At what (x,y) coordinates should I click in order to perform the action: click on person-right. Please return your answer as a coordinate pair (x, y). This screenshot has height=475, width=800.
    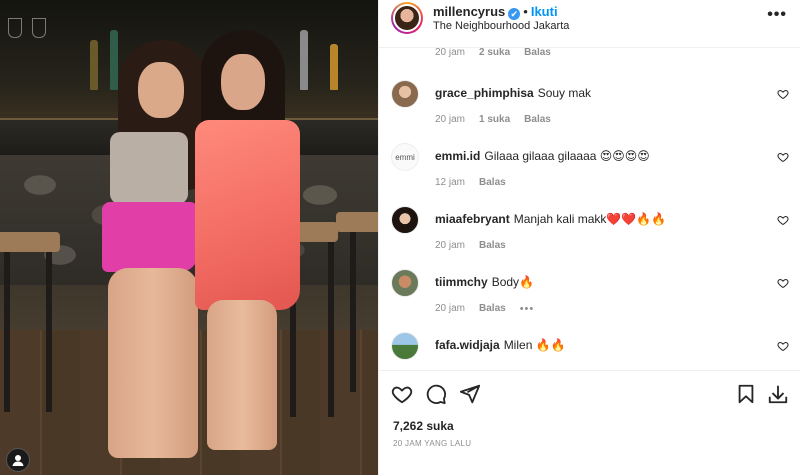
    Looking at the image, I should click on (245, 250).